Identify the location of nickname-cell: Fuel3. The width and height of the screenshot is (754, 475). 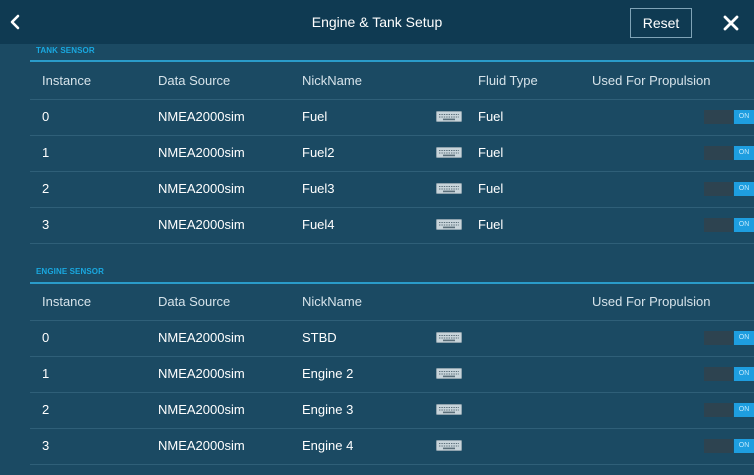
(318, 188).